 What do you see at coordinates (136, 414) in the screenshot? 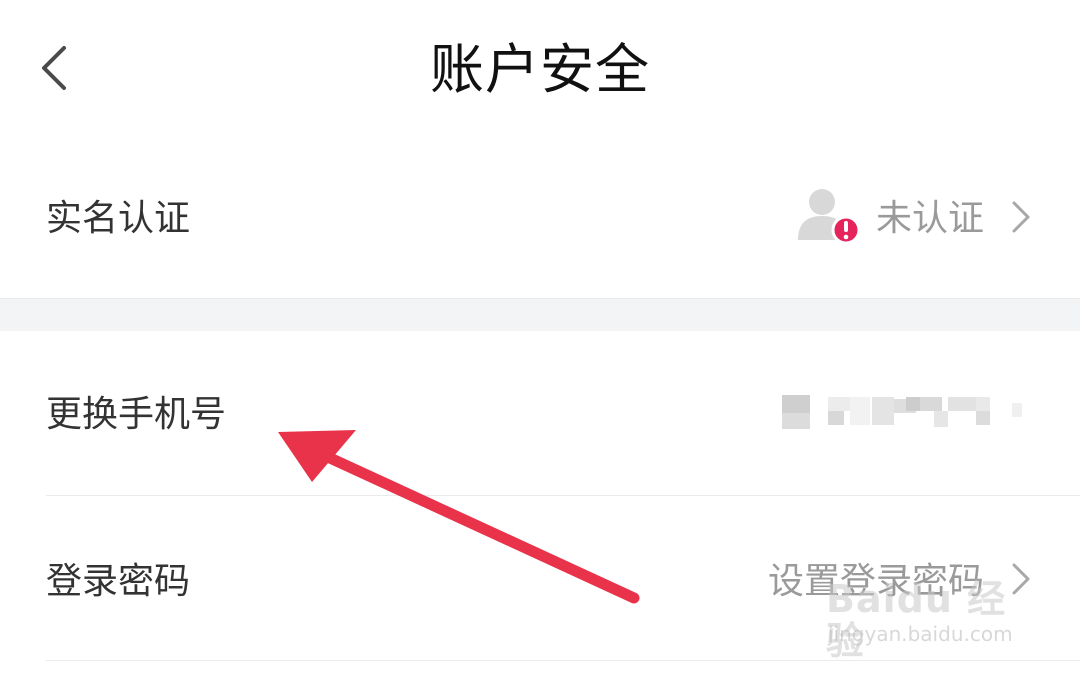
I see `row-label: 更换手机号` at bounding box center [136, 414].